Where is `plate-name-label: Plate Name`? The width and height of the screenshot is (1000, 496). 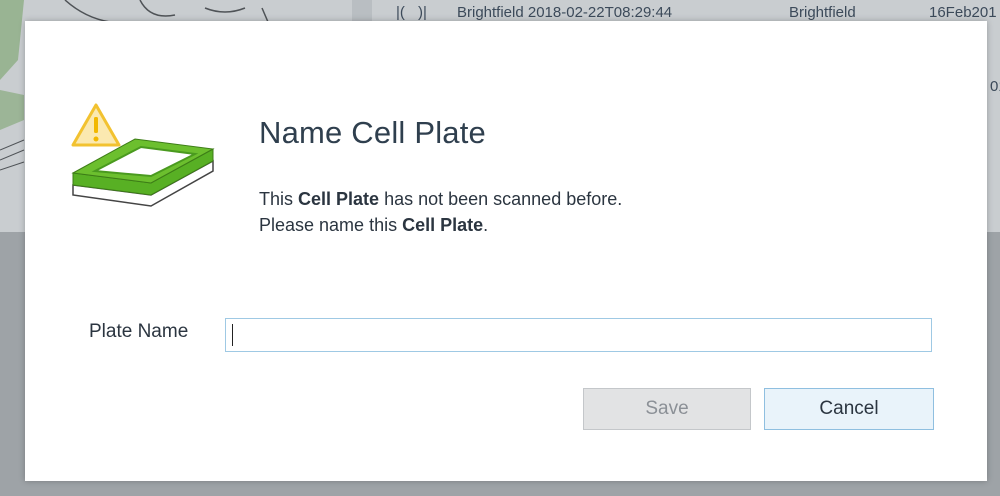
plate-name-label: Plate Name is located at coordinates (139, 331).